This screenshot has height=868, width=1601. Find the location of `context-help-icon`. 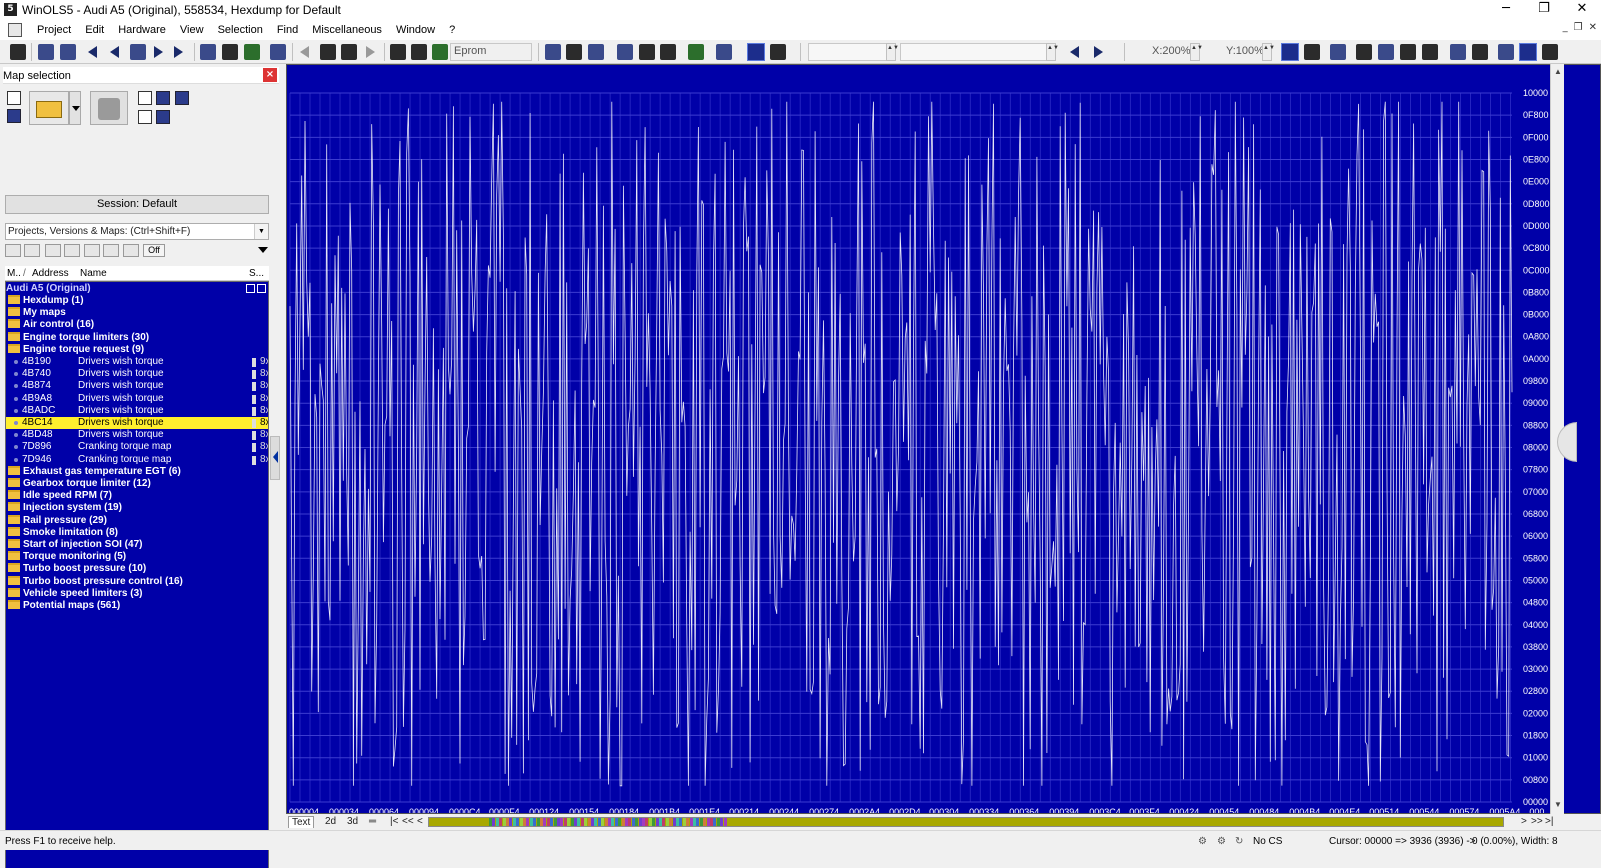

context-help-icon is located at coordinates (596, 52).